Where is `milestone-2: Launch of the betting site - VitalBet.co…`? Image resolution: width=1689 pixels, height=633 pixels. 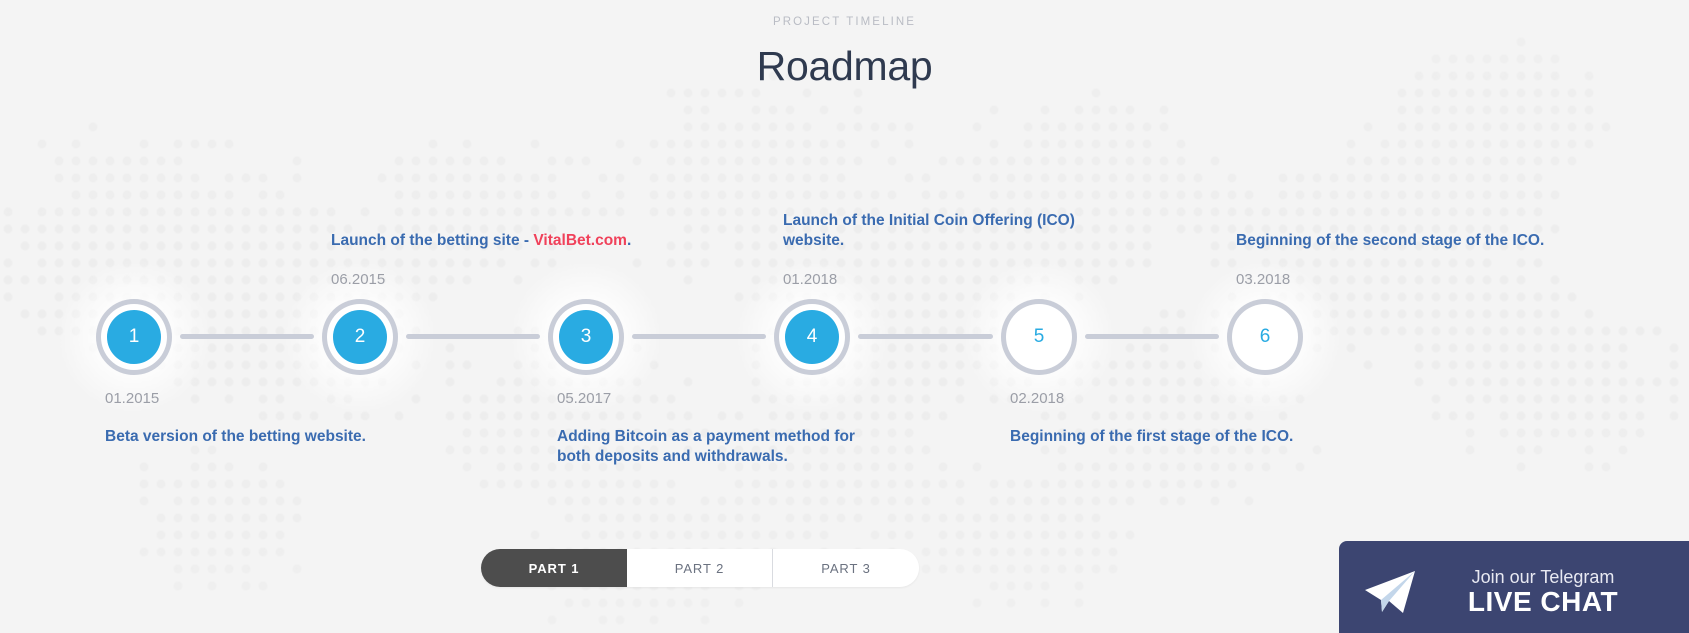
milestone-2: Launch of the betting site - VitalBet.co… is located at coordinates (496, 241).